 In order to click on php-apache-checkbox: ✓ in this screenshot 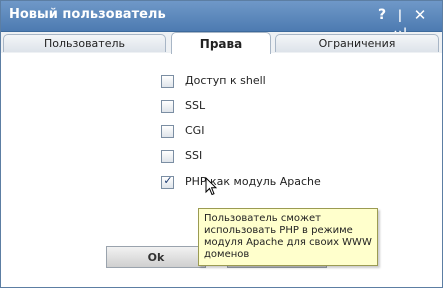, I will do `click(167, 181)`.